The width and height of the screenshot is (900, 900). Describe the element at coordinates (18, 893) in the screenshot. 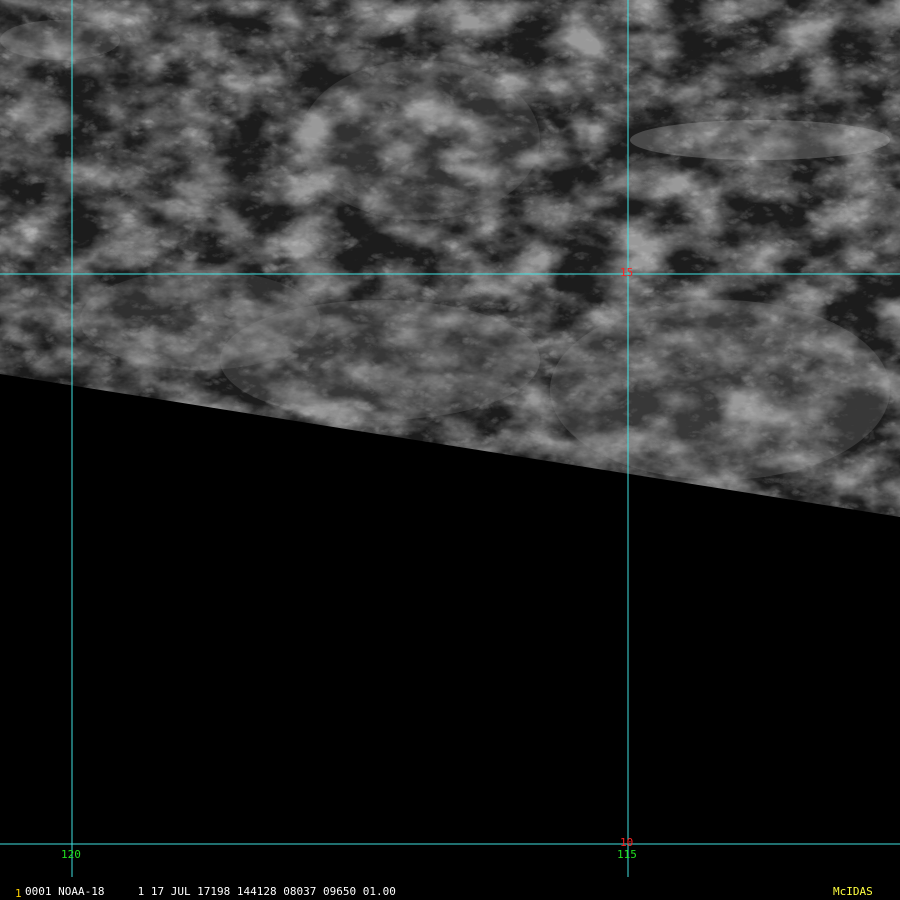

I see `frame-number: 1` at that location.